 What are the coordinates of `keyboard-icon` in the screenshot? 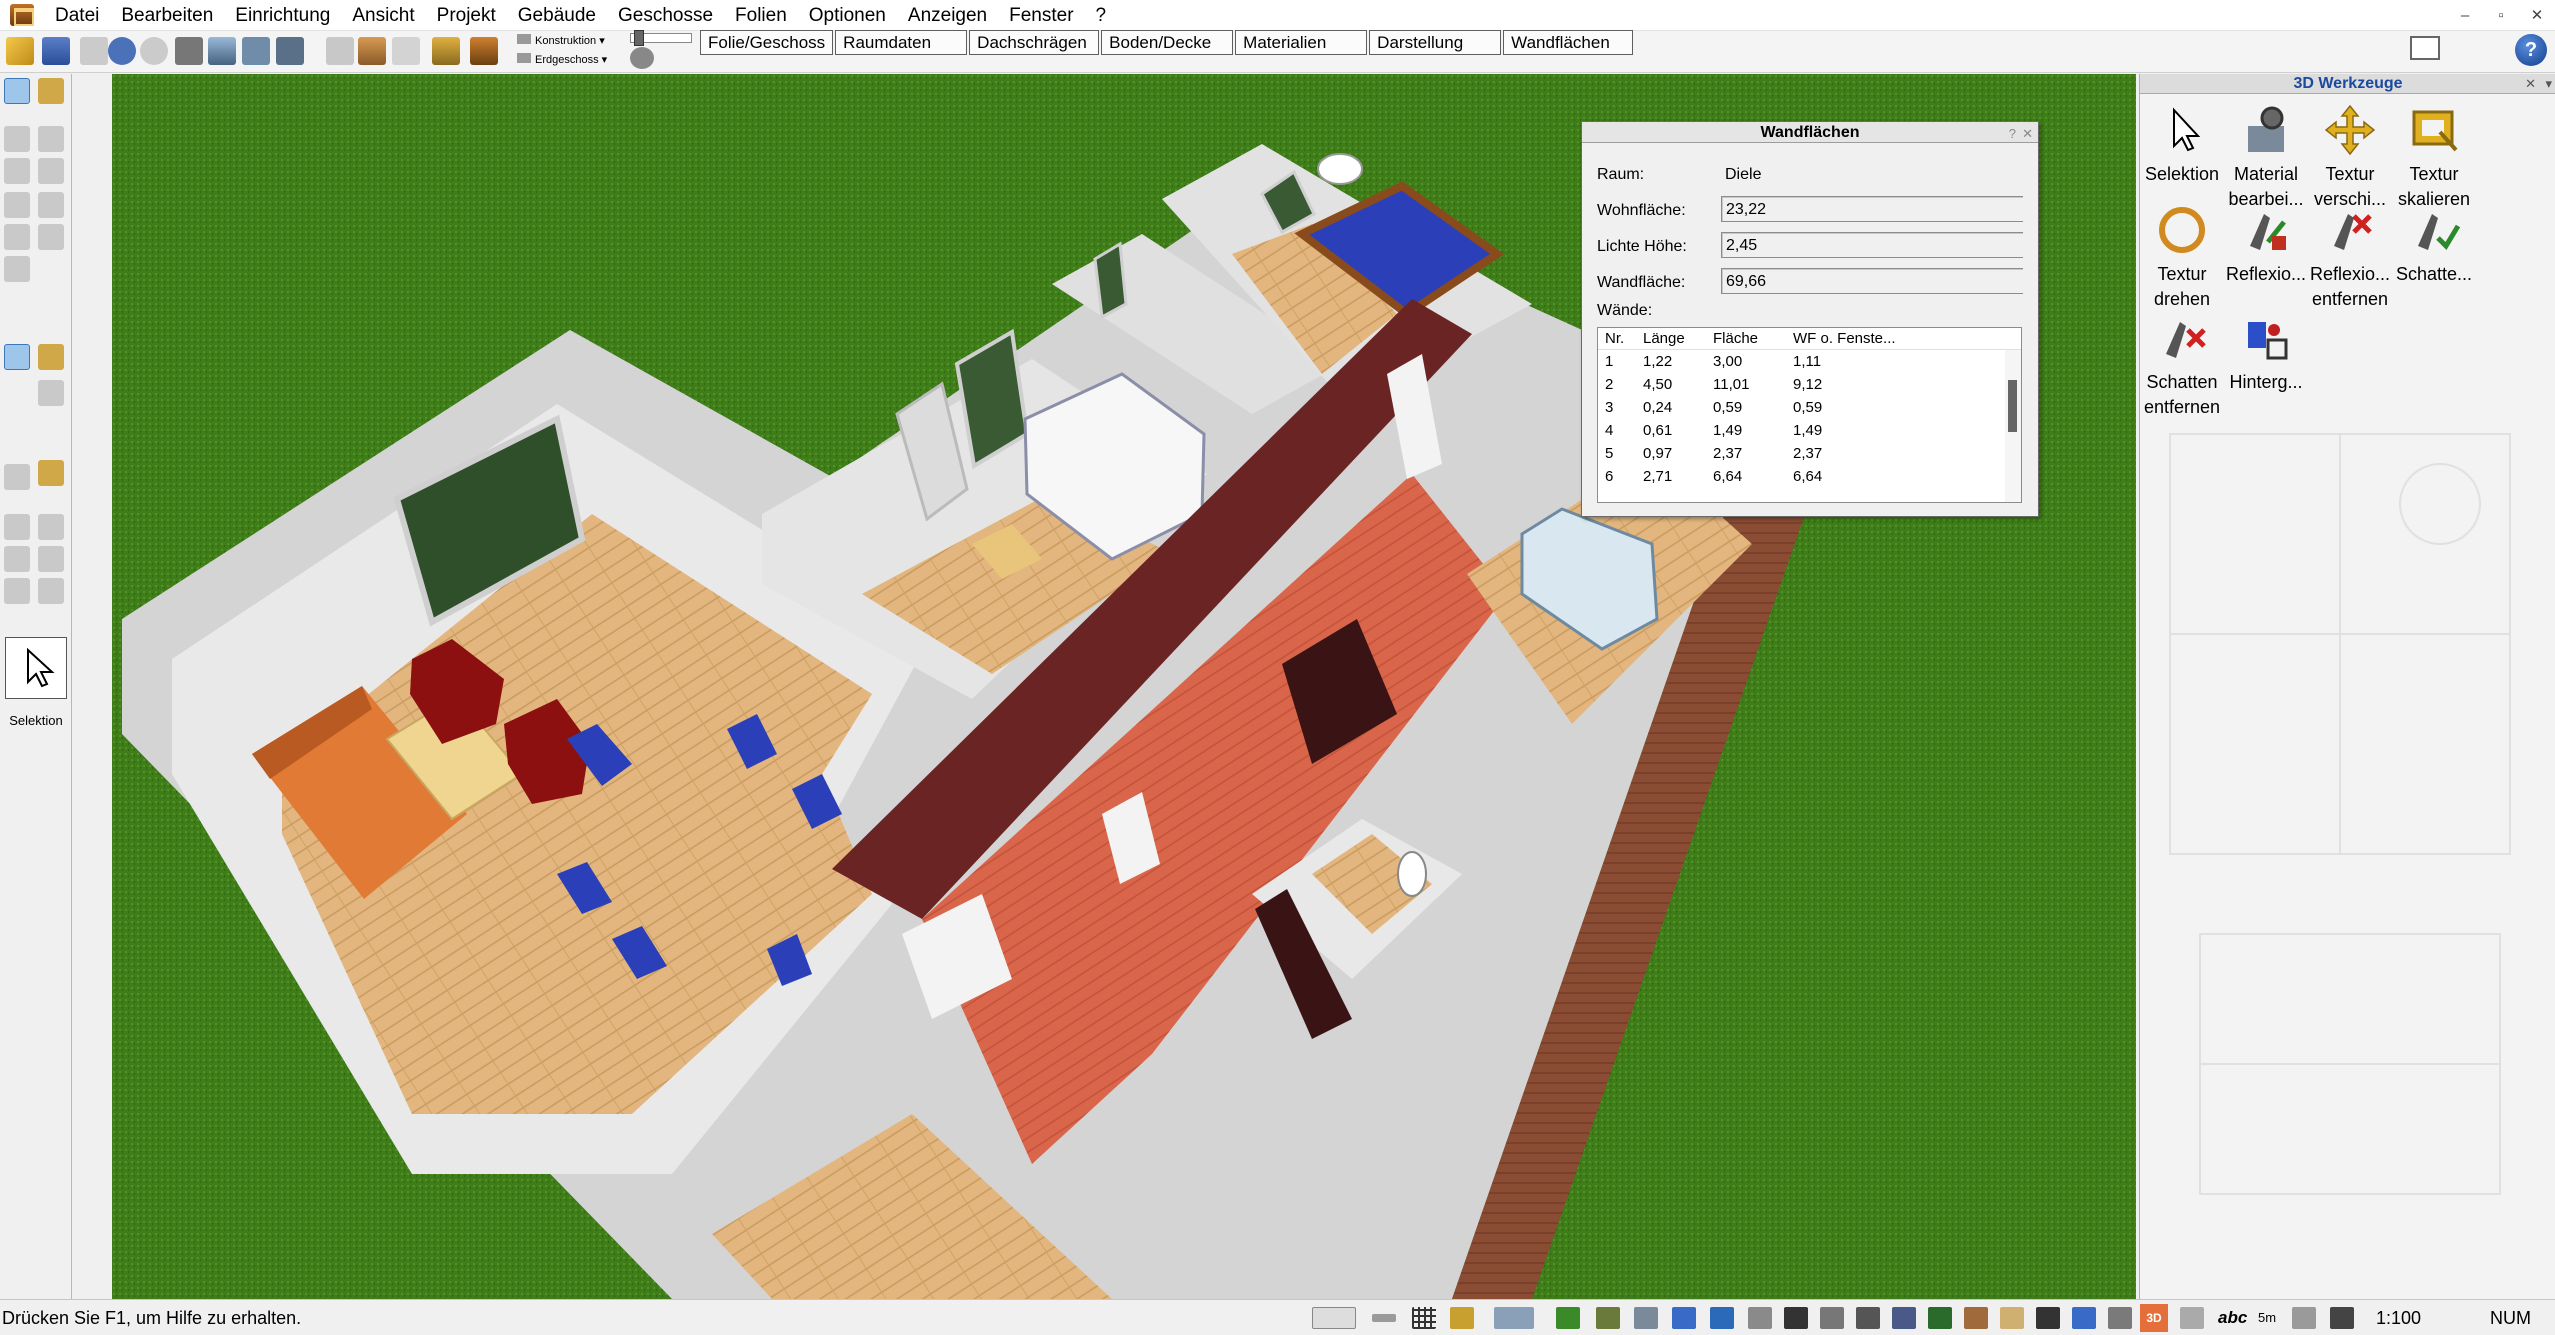 It's located at (1334, 1318).